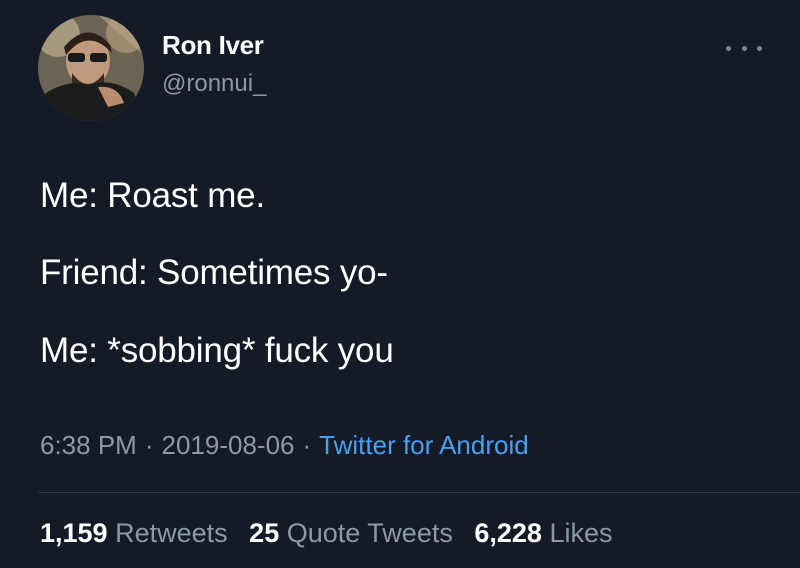  Describe the element at coordinates (369, 533) in the screenshot. I see `quote-tweets-label: Quote Tweets` at that location.